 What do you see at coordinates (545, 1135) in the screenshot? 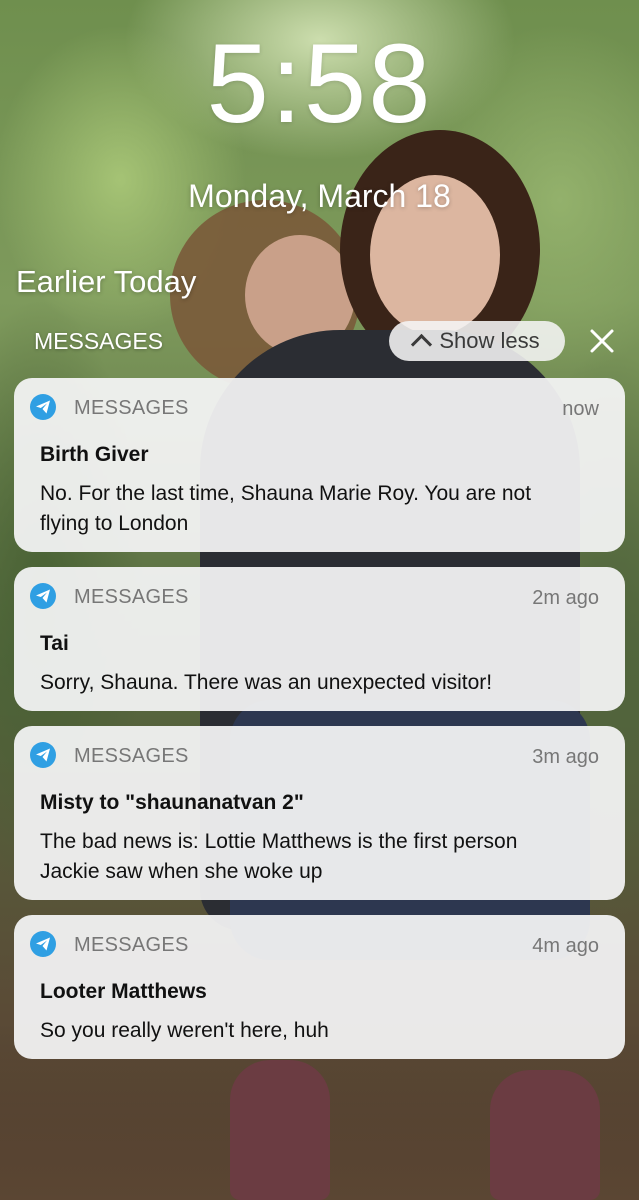
I see `wallpaper-shoe-right` at bounding box center [545, 1135].